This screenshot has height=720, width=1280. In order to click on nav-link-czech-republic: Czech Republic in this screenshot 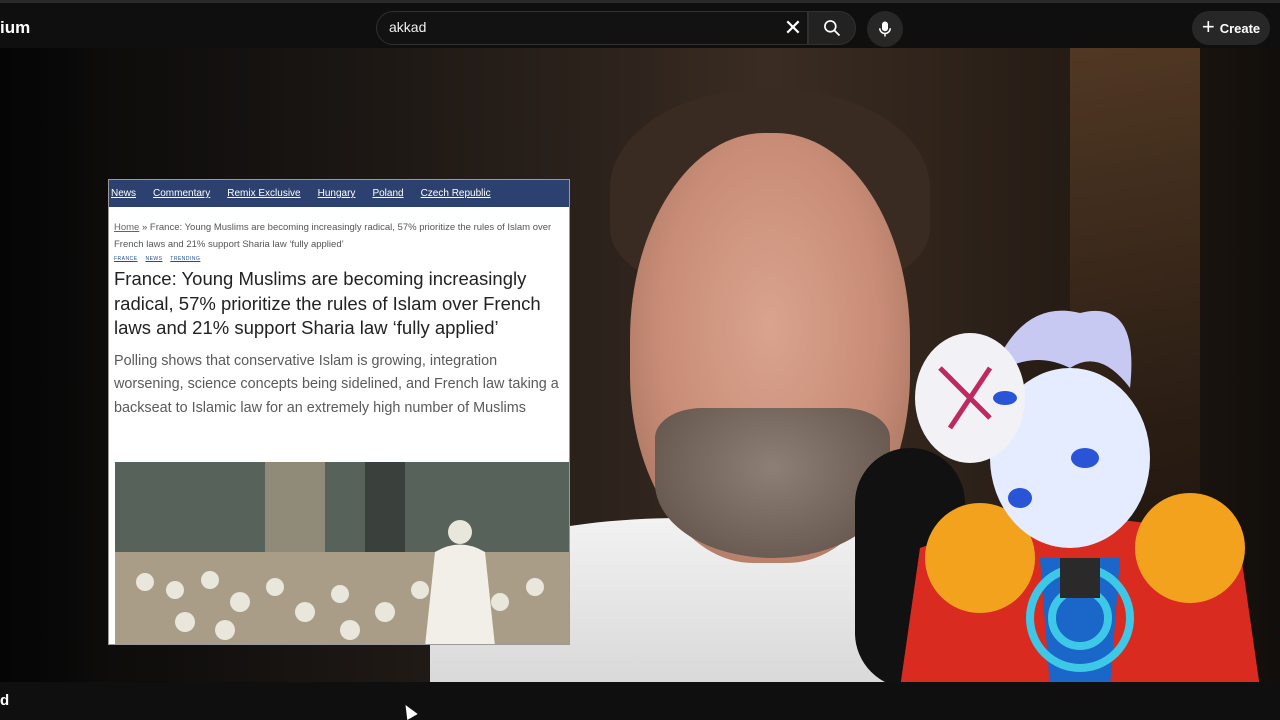, I will do `click(456, 193)`.